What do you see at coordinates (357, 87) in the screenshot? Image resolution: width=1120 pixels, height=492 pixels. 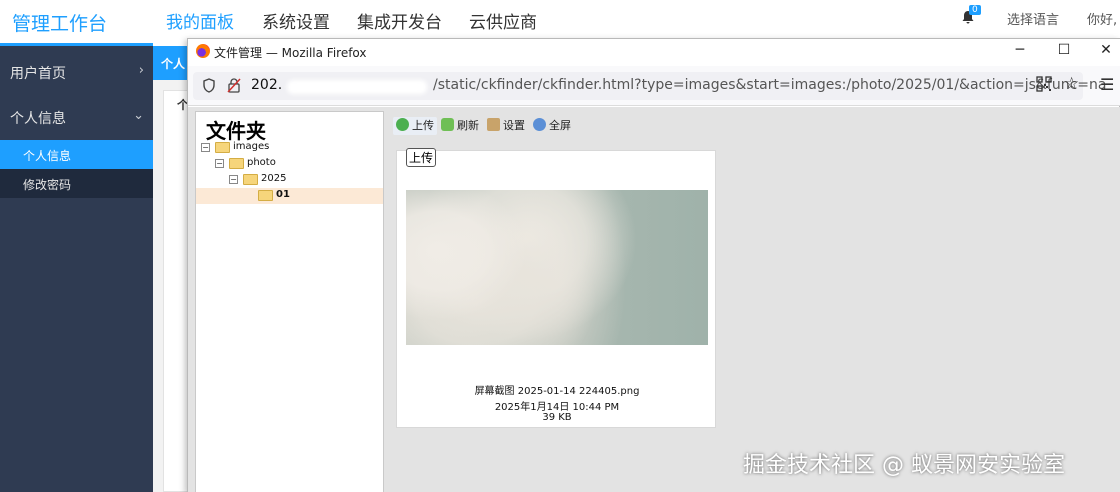 I see `redacted-url-segment` at bounding box center [357, 87].